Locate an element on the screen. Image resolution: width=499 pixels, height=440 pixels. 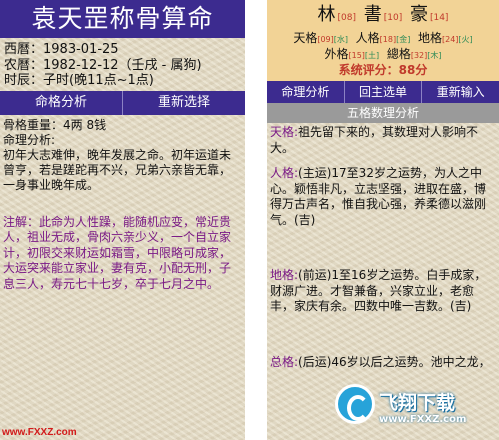
stroke-count: [08] is located at coordinates (347, 18).